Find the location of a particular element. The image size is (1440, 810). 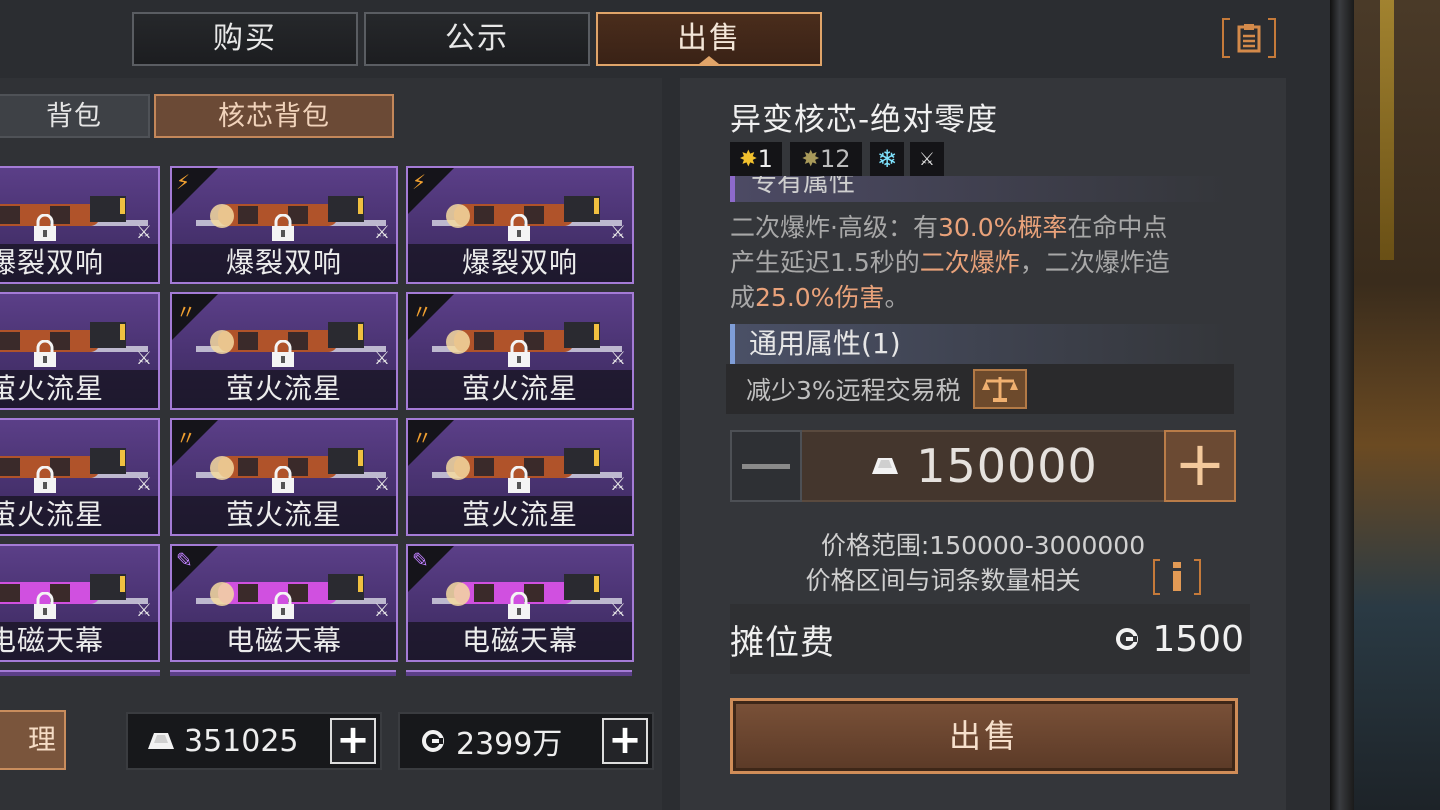

booth-fee-row: 摊位费 1500 is located at coordinates (990, 639).